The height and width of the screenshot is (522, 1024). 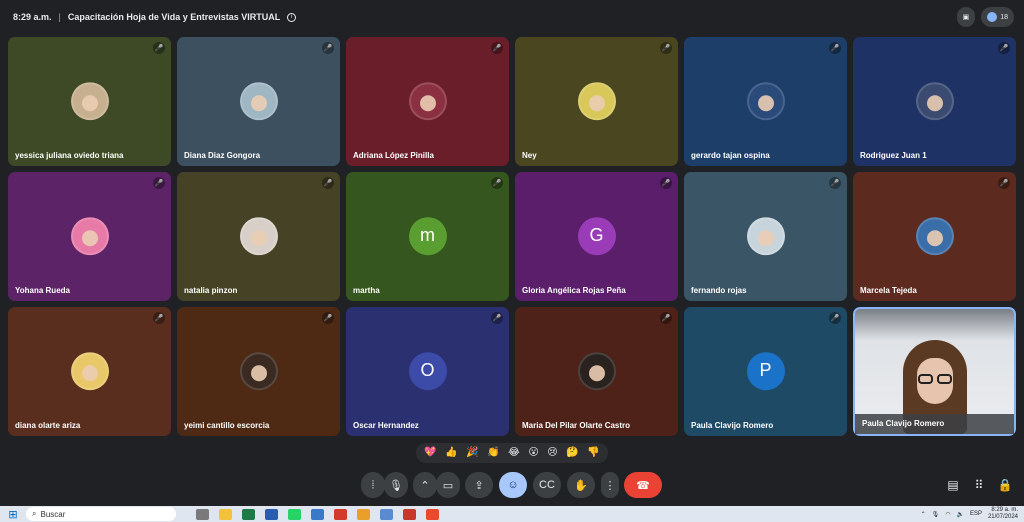 I want to click on meeting-info-icon: i, so click(x=292, y=17).